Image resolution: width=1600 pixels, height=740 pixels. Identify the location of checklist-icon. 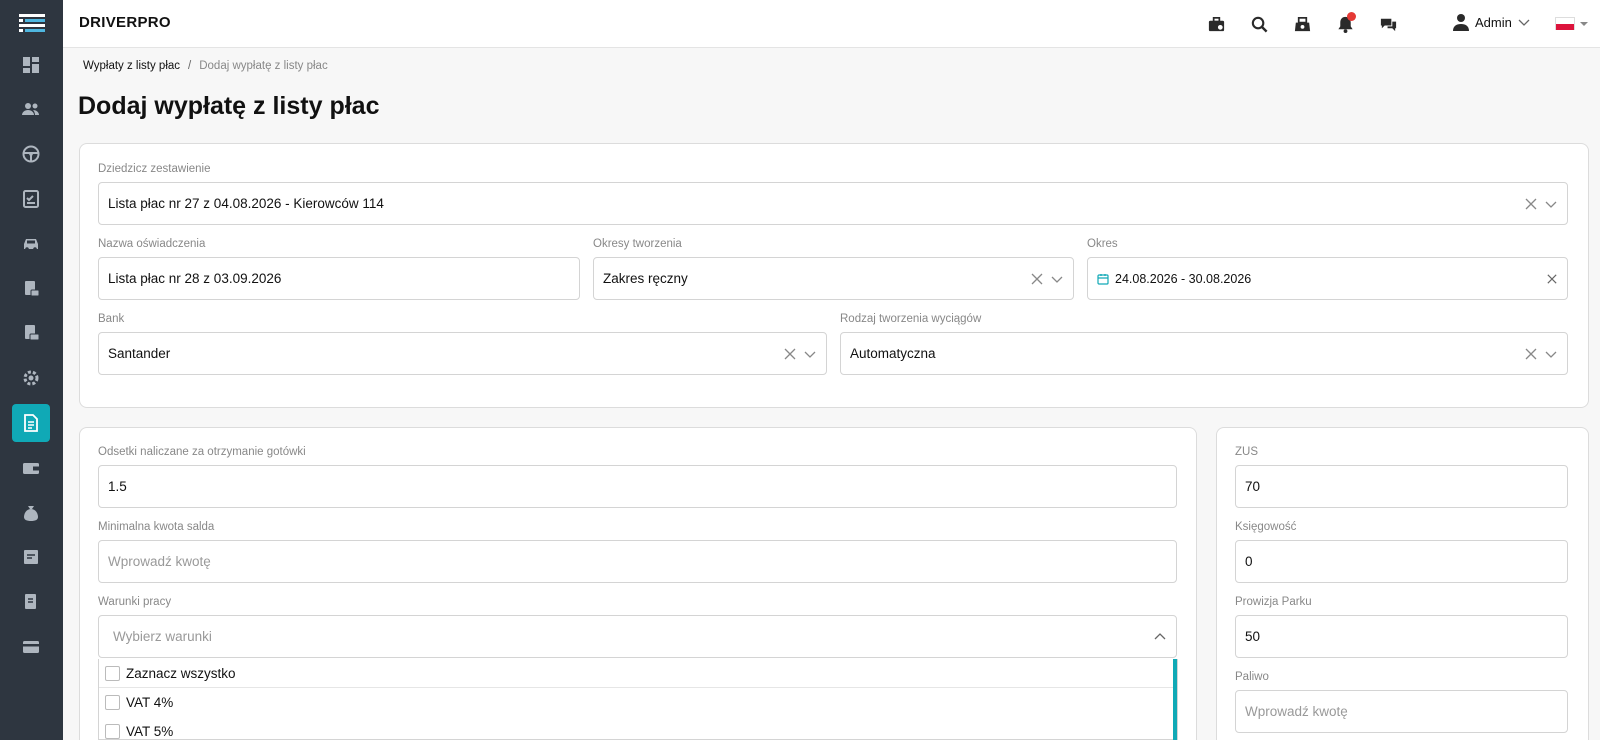
(31, 199).